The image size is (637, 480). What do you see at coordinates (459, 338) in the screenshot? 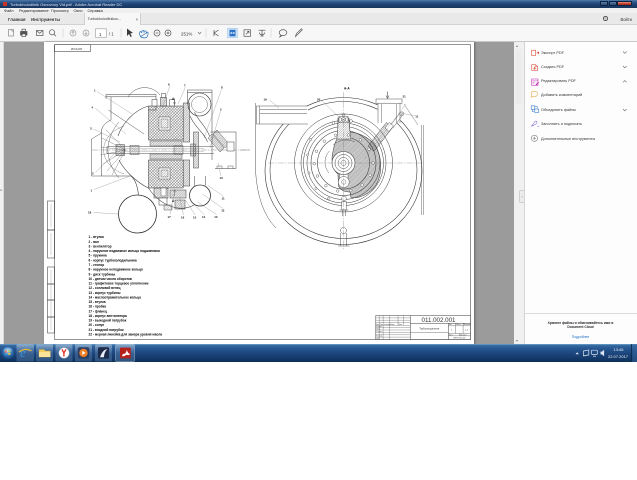
I see `svg-text: КНИТУ 011.002` at bounding box center [459, 338].